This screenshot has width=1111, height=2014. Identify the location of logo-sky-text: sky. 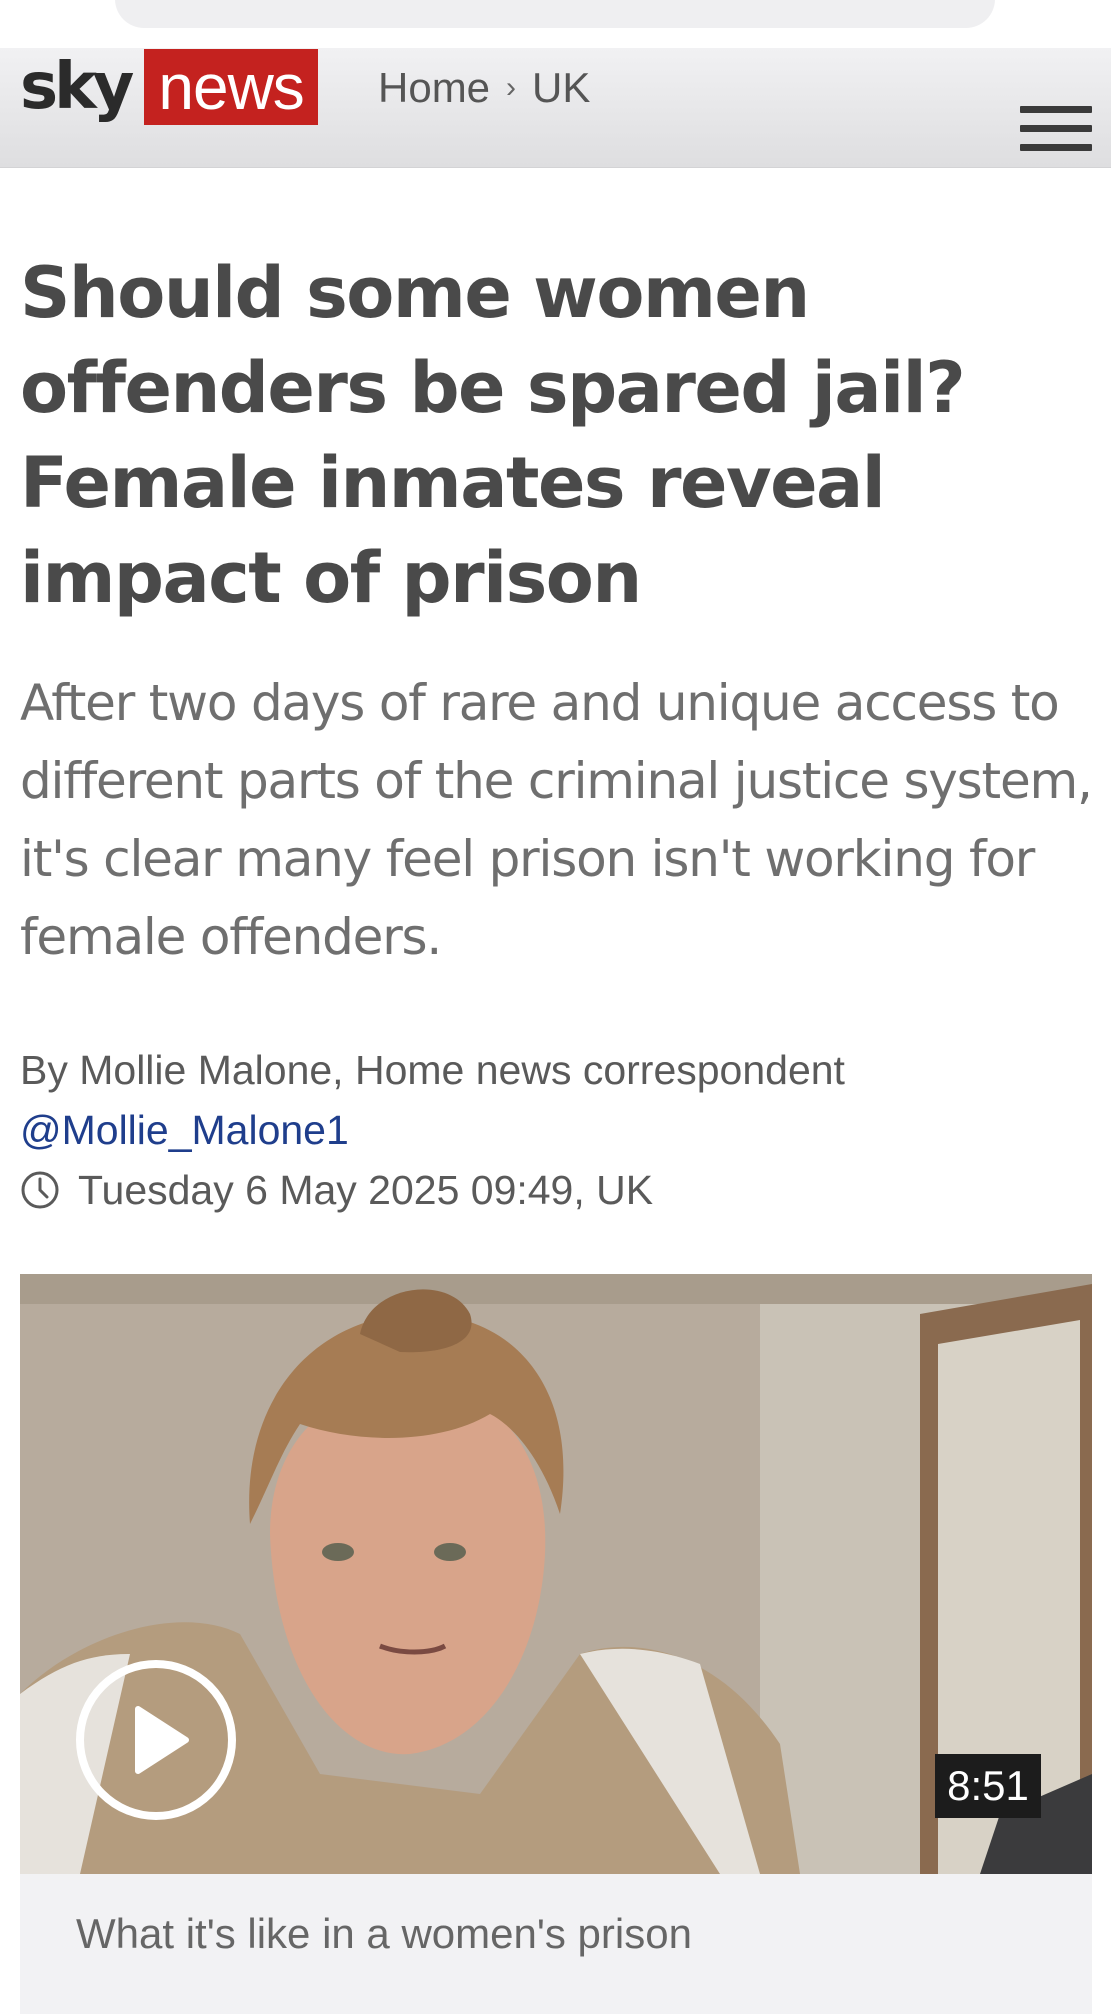
(77, 87).